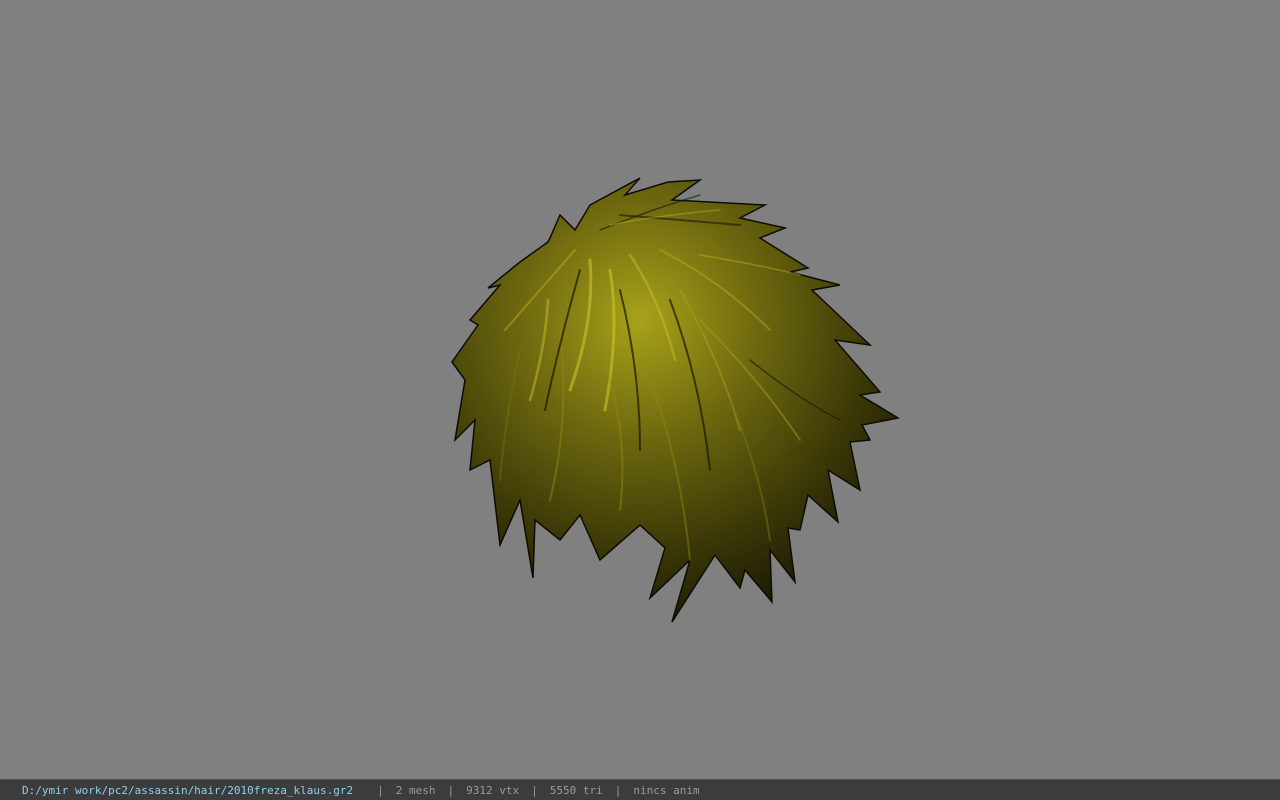 Image resolution: width=1280 pixels, height=800 pixels. I want to click on vertex-count: 9312 vtx, so click(493, 790).